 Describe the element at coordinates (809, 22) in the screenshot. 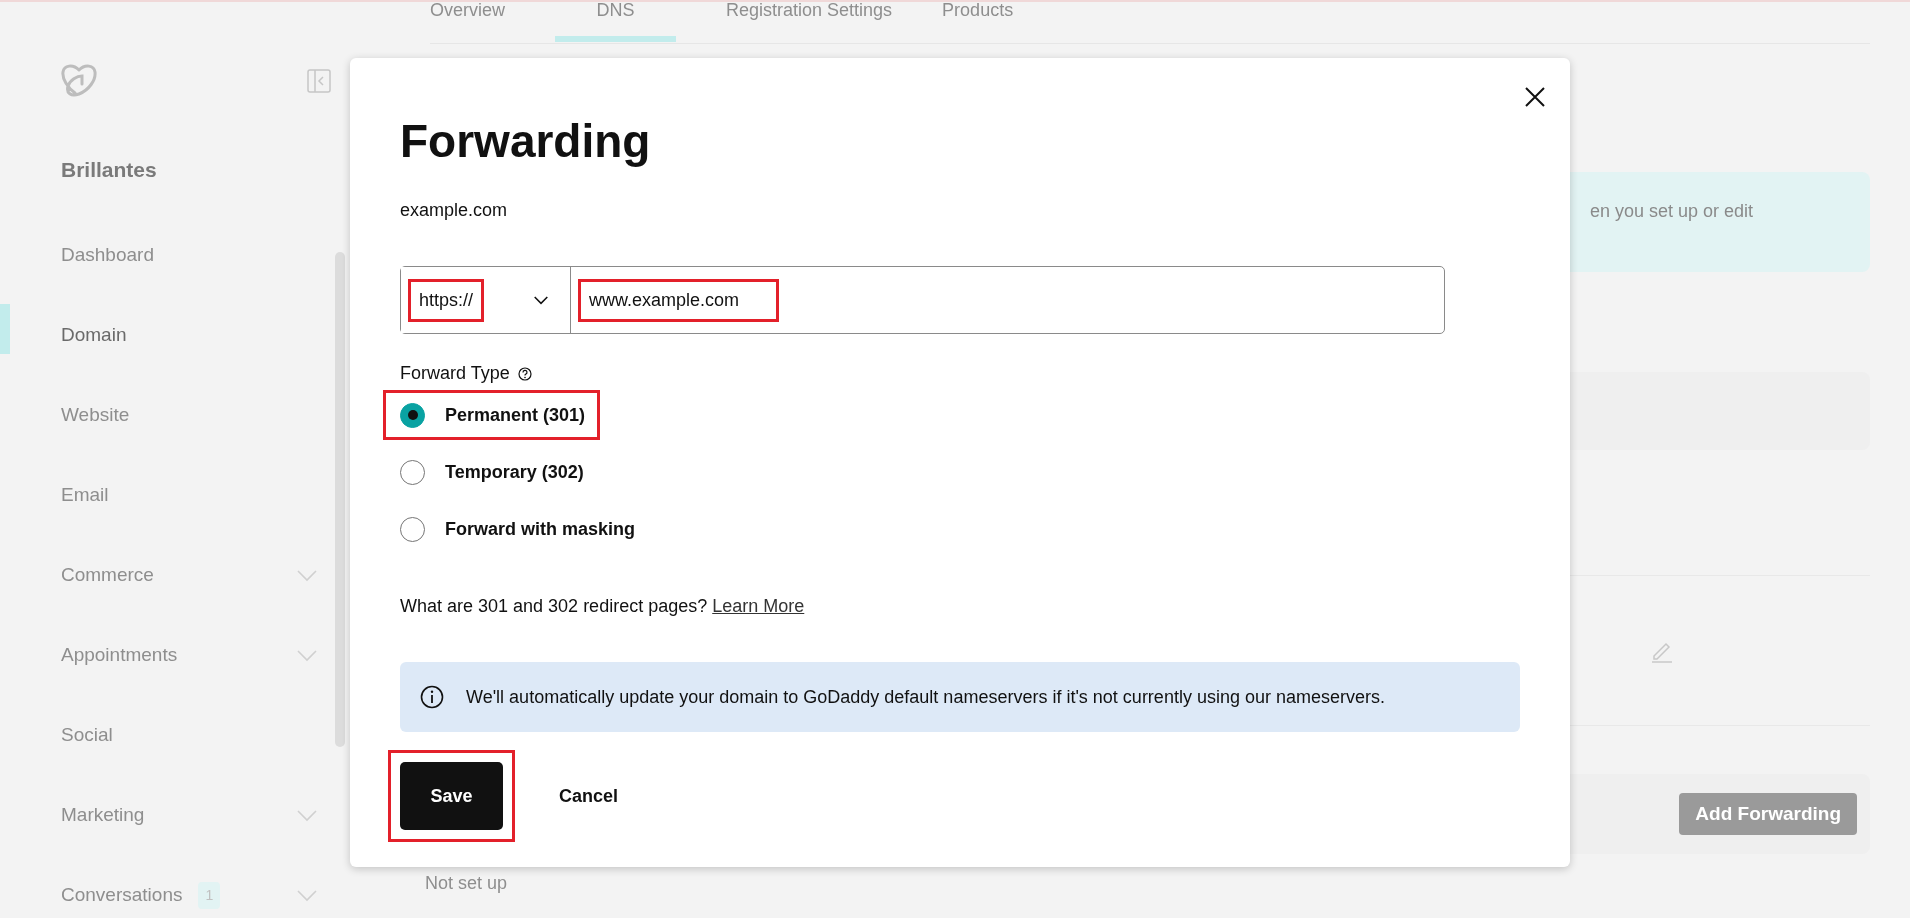

I see `tab: Registration Settings` at that location.